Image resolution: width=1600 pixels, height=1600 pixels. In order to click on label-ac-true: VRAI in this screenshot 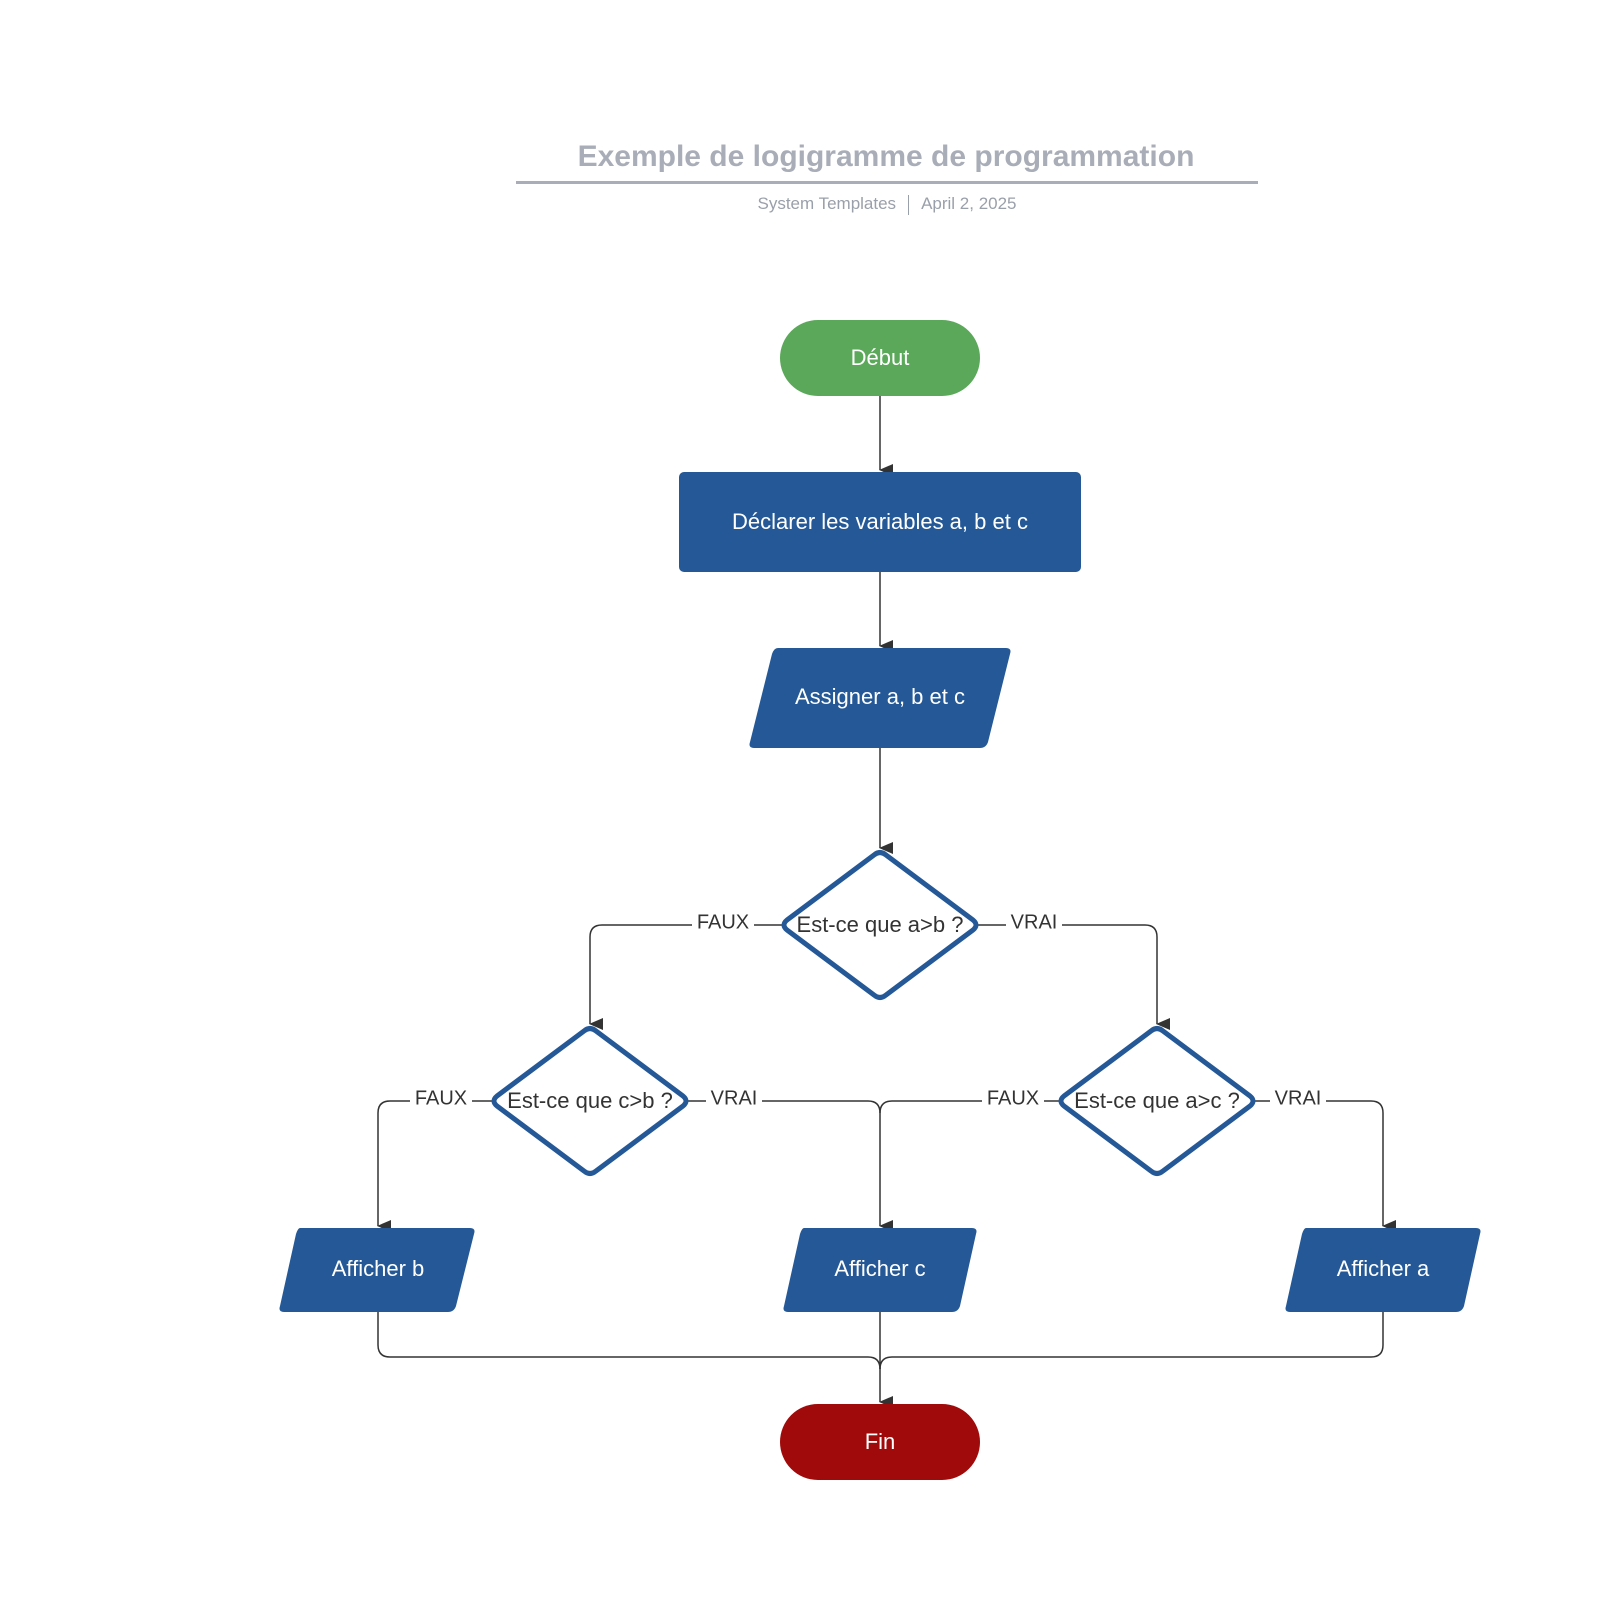, I will do `click(1298, 1098)`.